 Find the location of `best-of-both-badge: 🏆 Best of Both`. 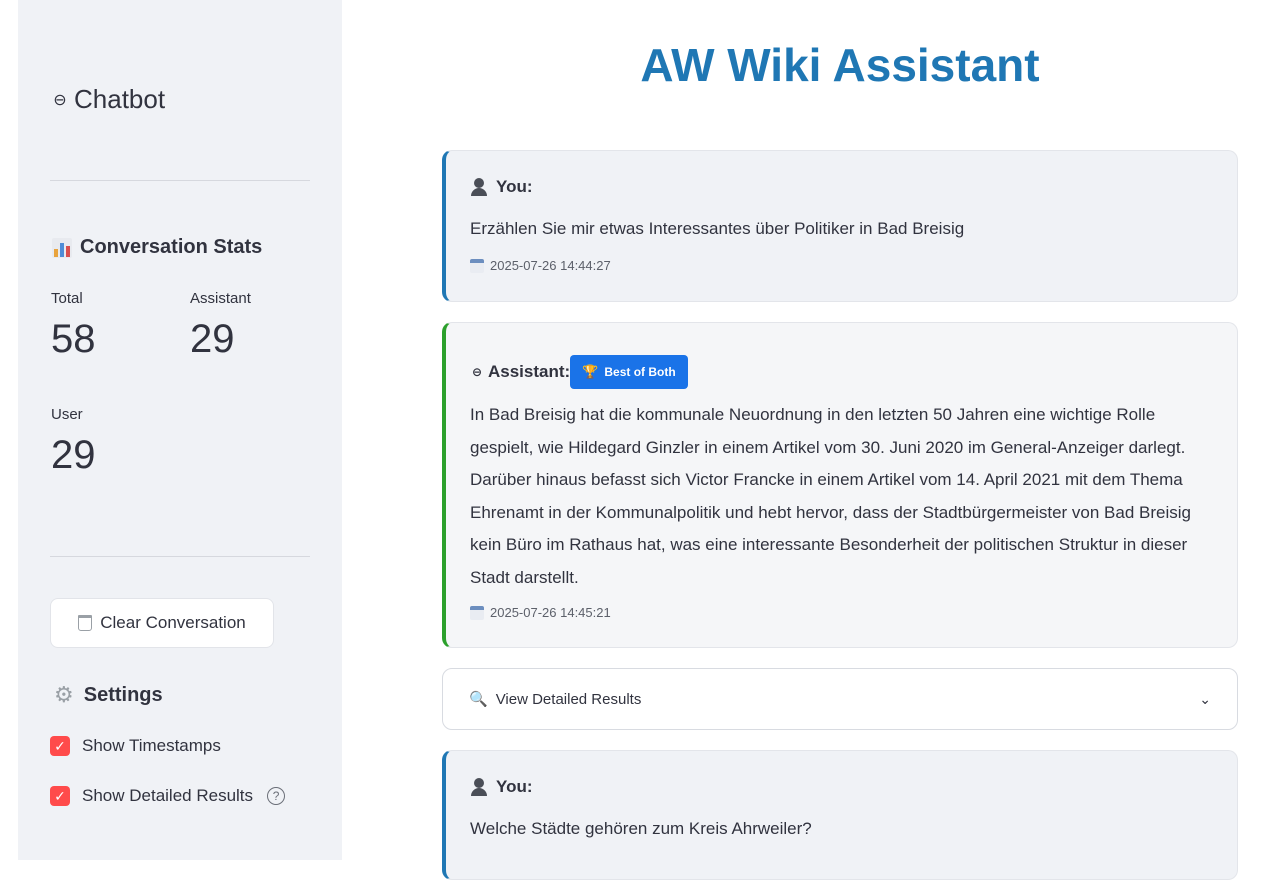

best-of-both-badge: 🏆 Best of Both is located at coordinates (629, 372).